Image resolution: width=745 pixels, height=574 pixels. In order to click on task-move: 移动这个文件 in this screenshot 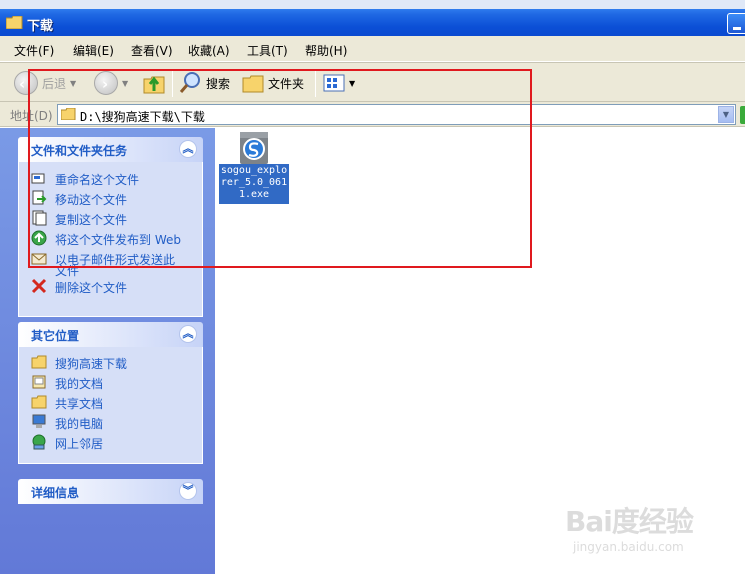, I will do `click(110, 198)`.